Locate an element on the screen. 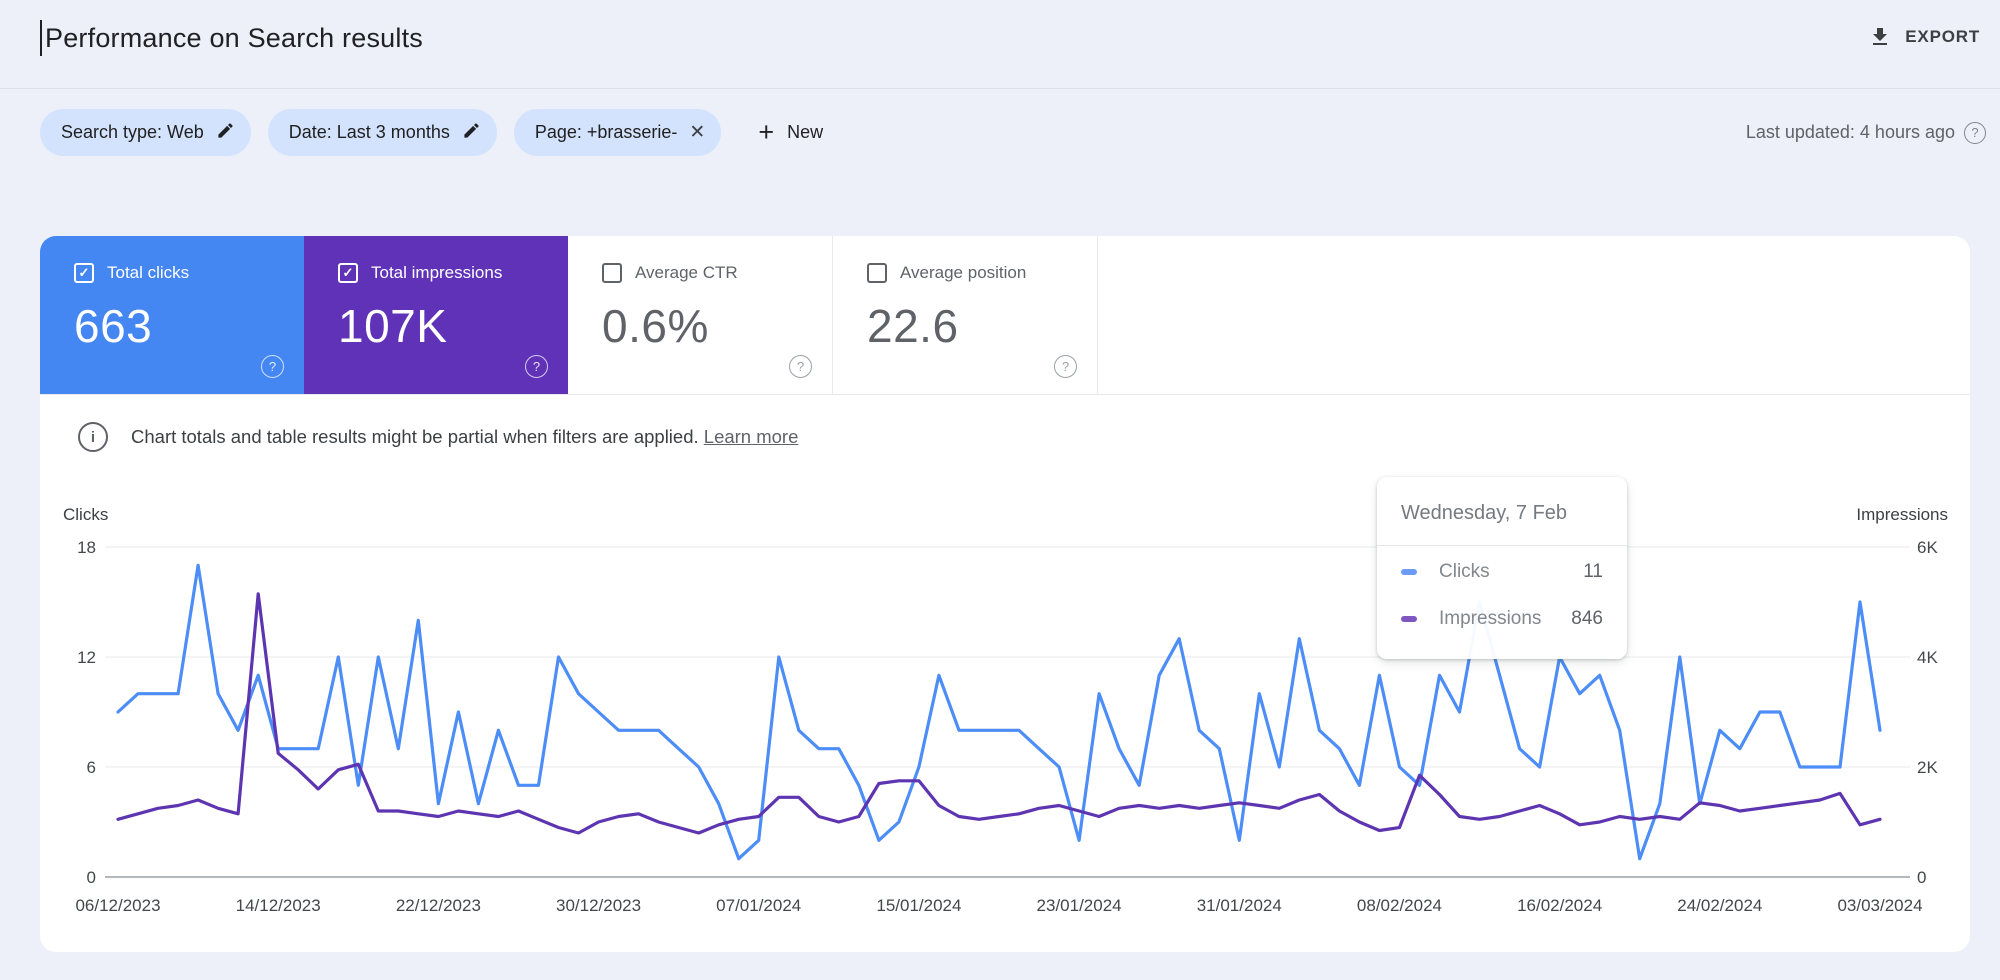  new-filter-label: New is located at coordinates (805, 132).